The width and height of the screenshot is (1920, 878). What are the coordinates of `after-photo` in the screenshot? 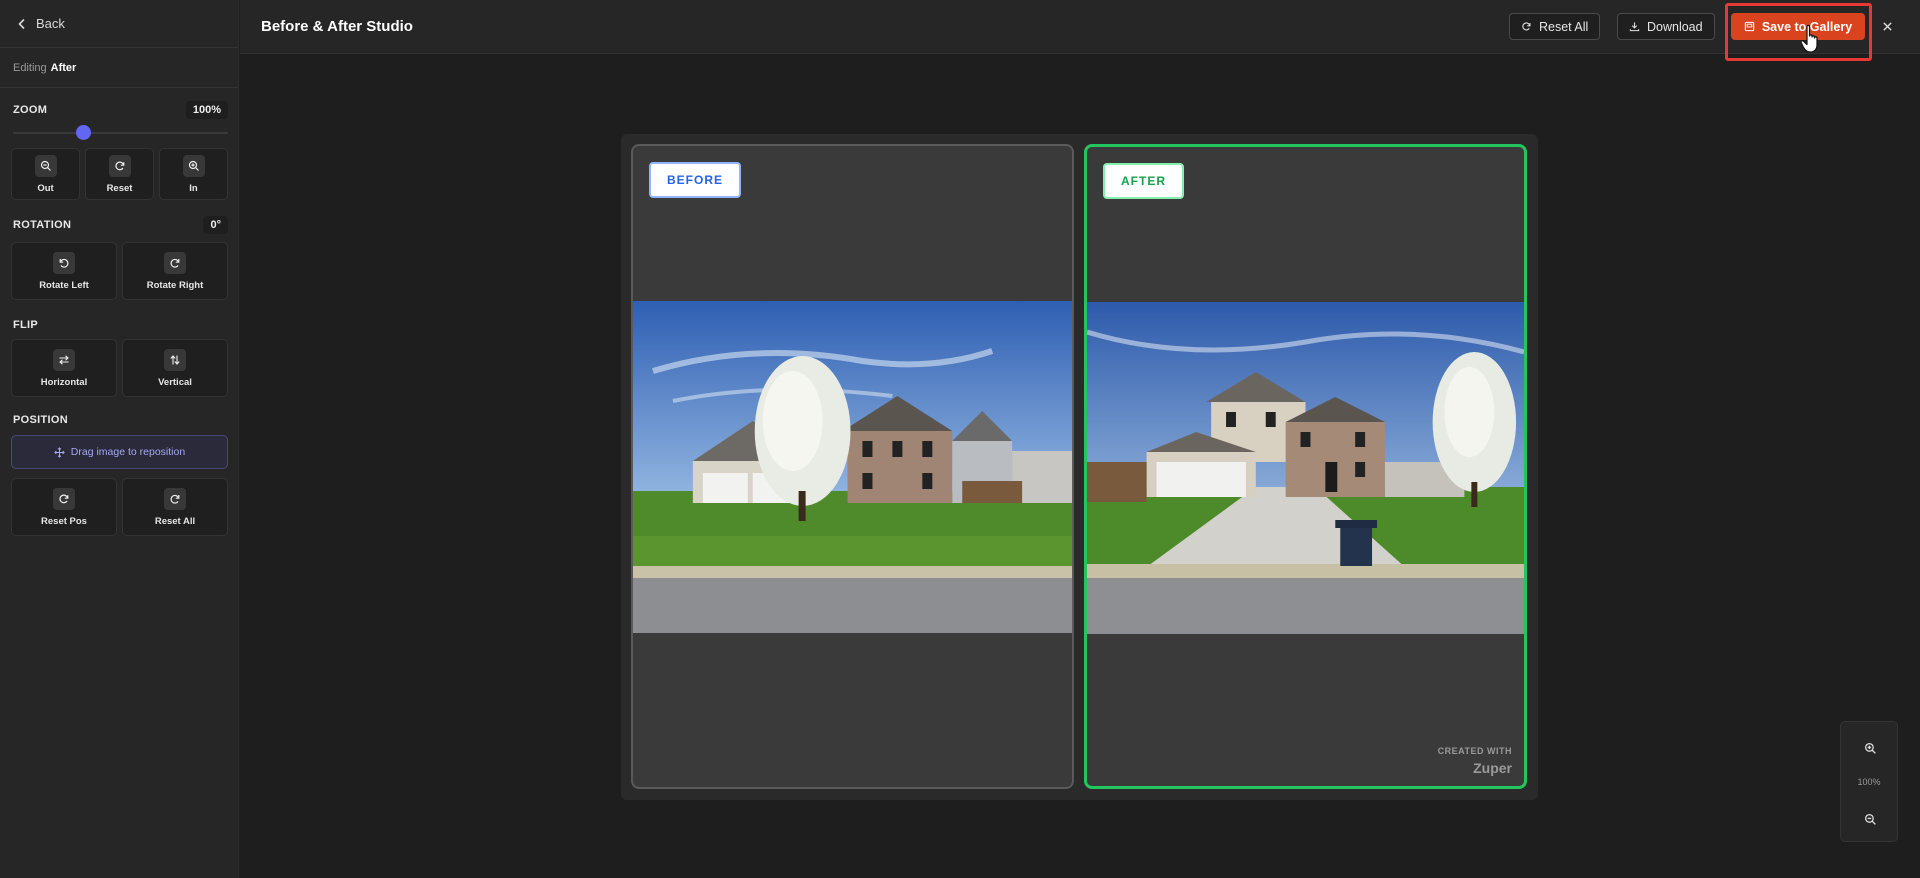 It's located at (1305, 468).